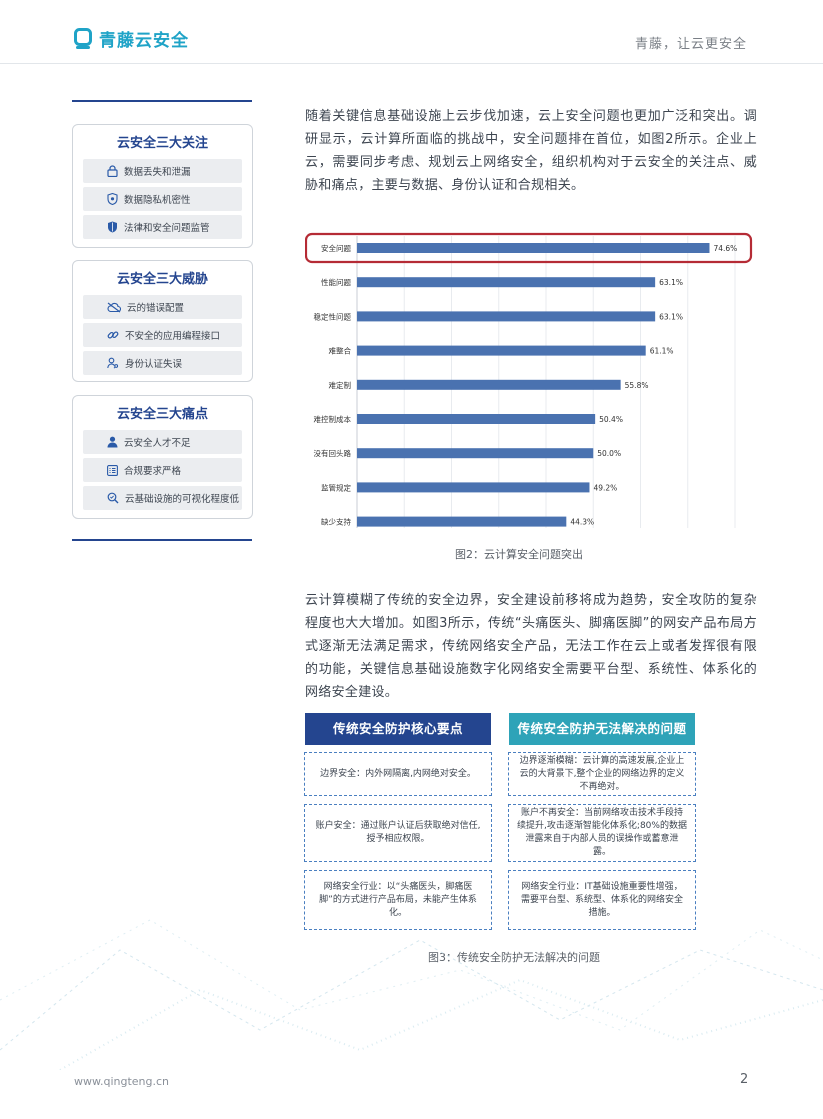  Describe the element at coordinates (411, 32) in the screenshot. I see `page-header: 青藤云安全 青藤，让云更安全` at that location.